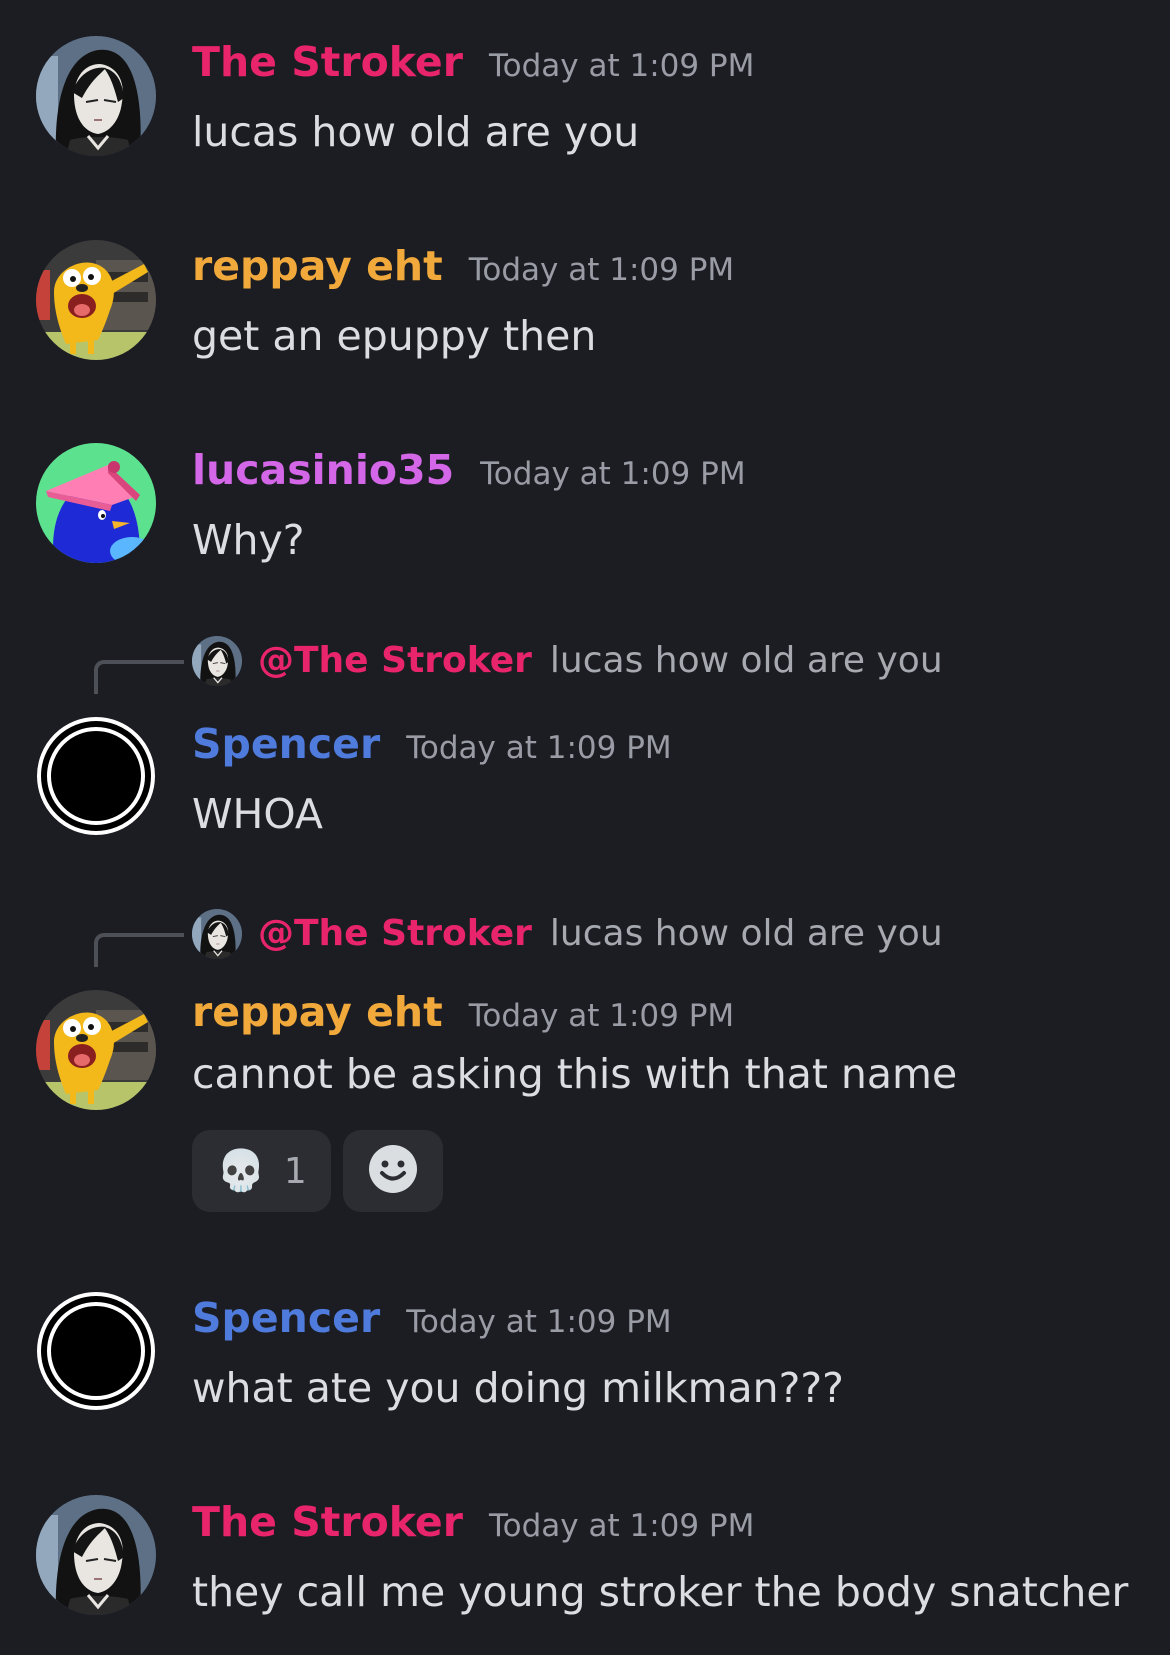 The width and height of the screenshot is (1170, 1655). I want to click on reactions-bar: 💀 1, so click(317, 1171).